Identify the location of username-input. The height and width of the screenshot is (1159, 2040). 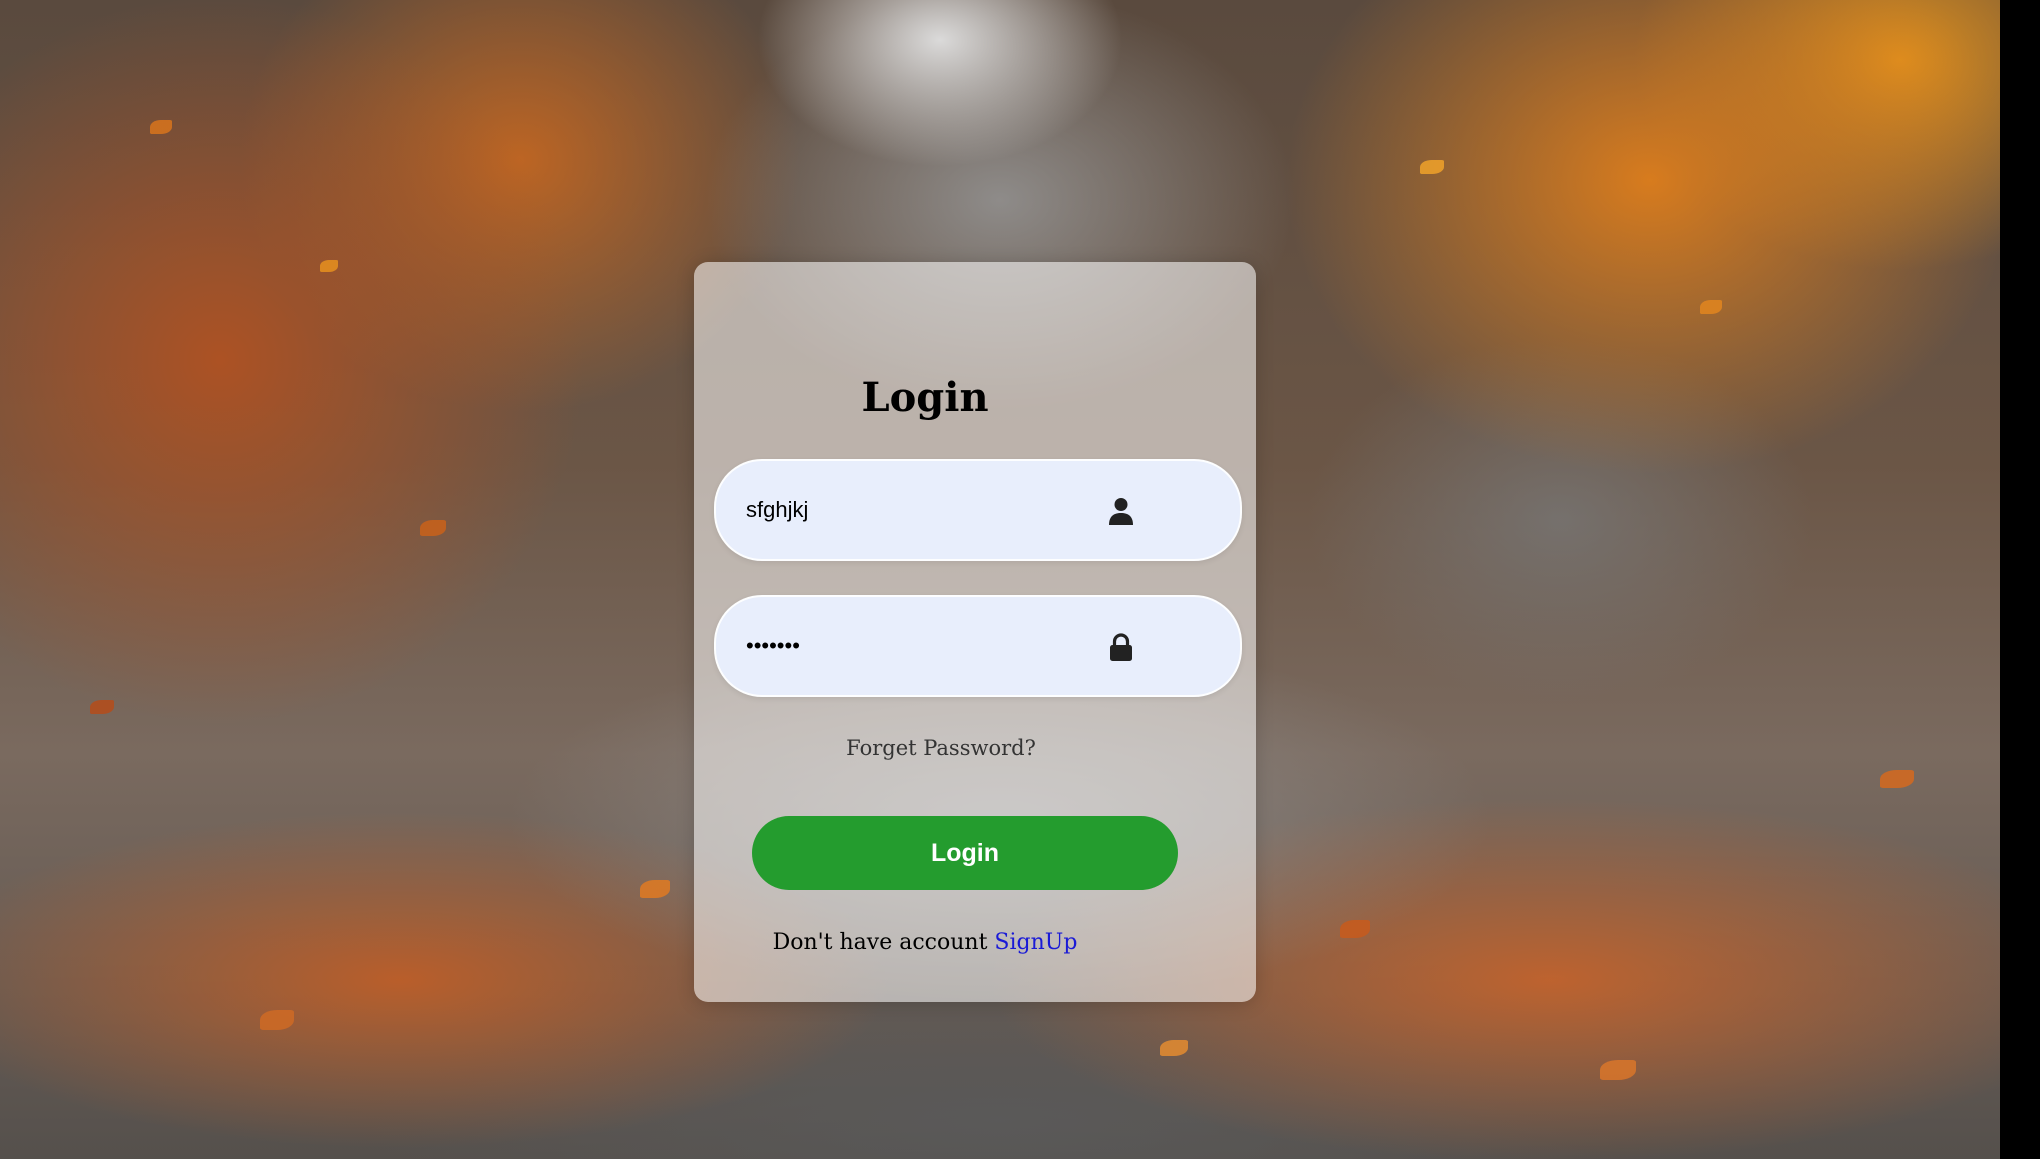
(906, 510).